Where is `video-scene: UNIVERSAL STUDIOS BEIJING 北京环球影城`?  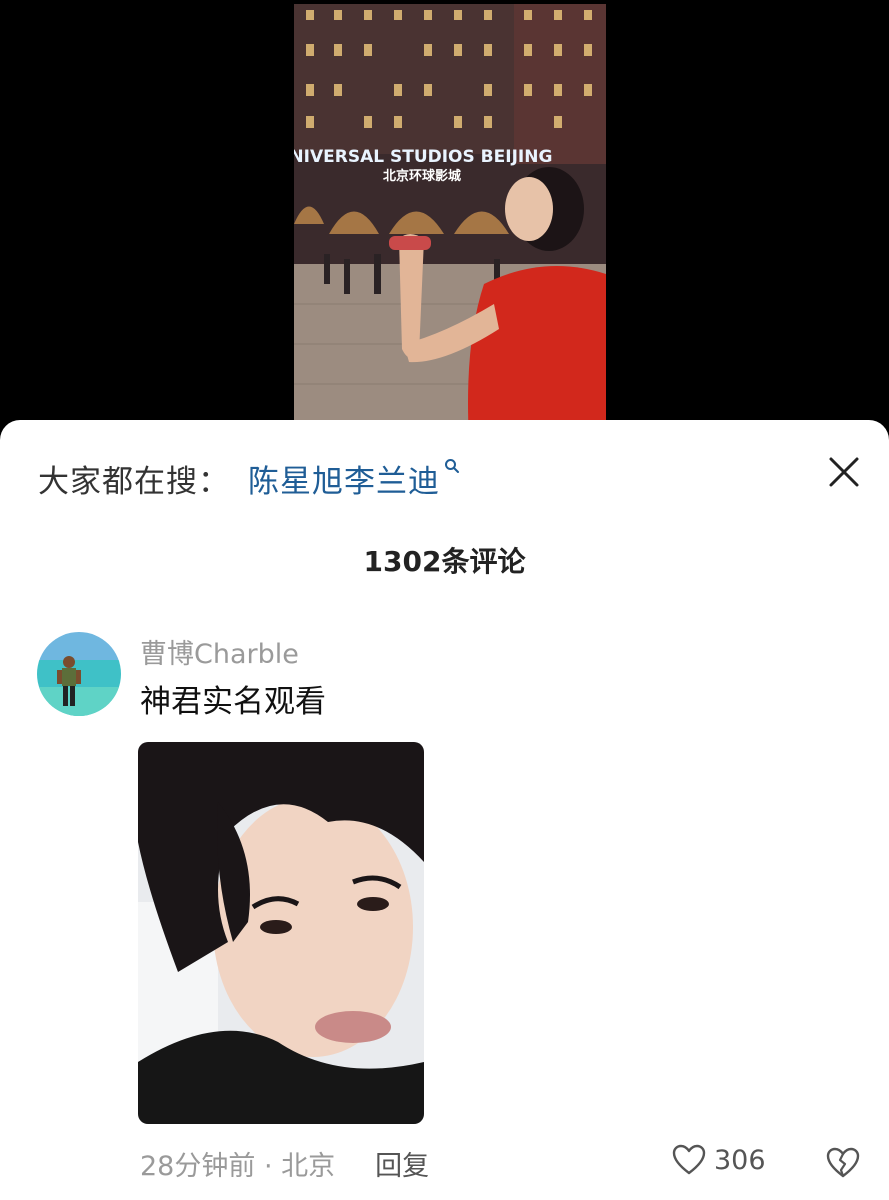 video-scene: UNIVERSAL STUDIOS BEIJING 北京环球影城 is located at coordinates (450, 222).